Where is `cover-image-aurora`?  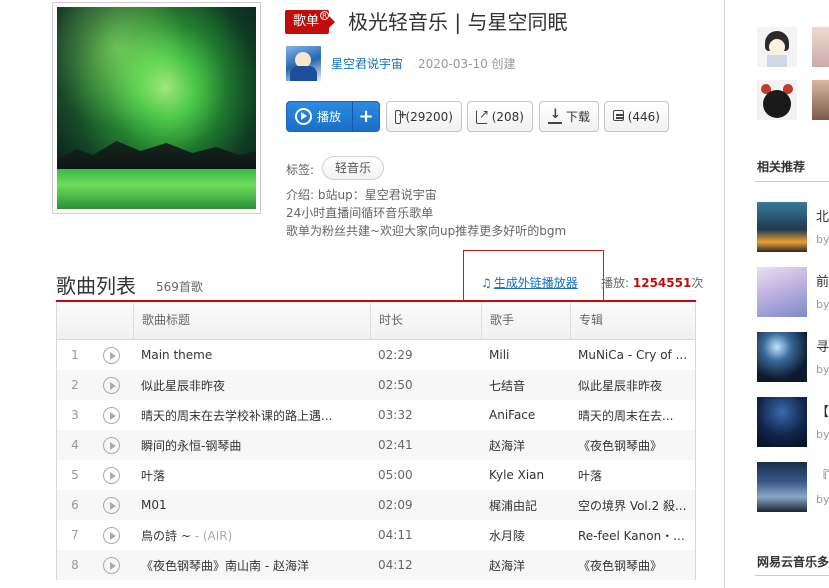 cover-image-aurora is located at coordinates (156, 108).